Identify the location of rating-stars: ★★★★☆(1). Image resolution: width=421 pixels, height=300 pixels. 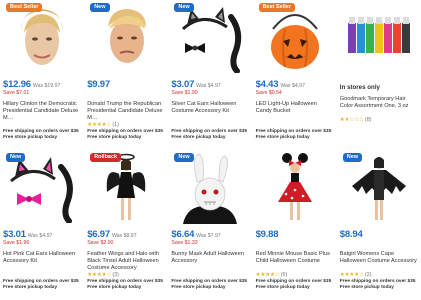
(103, 125).